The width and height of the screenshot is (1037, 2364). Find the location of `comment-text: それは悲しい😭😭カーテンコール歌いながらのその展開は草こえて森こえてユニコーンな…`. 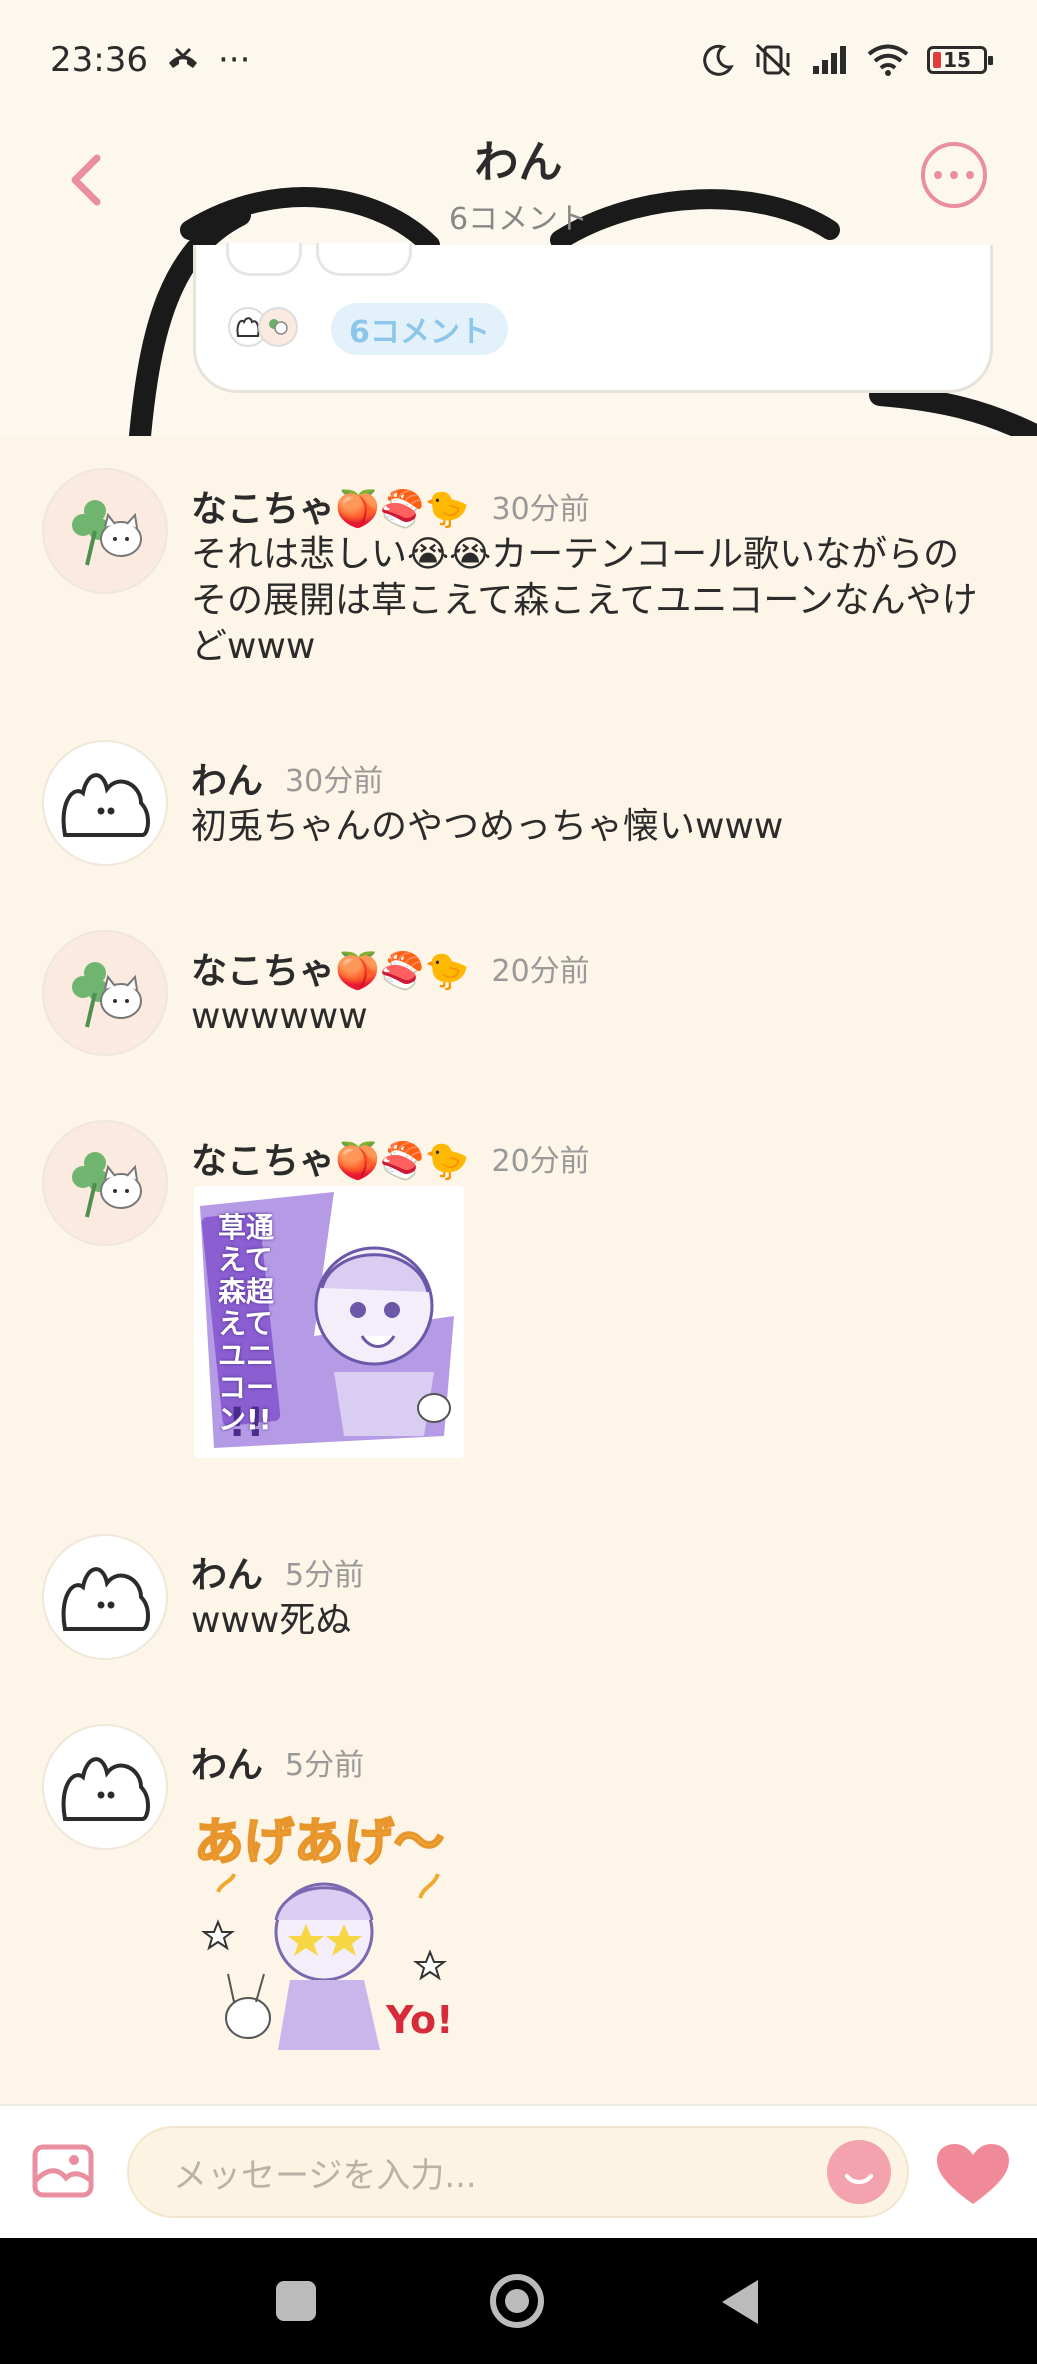

comment-text: それは悲しい😭😭カーテンコール歌いながらのその展開は草こえて森こえてユニコーンな… is located at coordinates (584, 600).